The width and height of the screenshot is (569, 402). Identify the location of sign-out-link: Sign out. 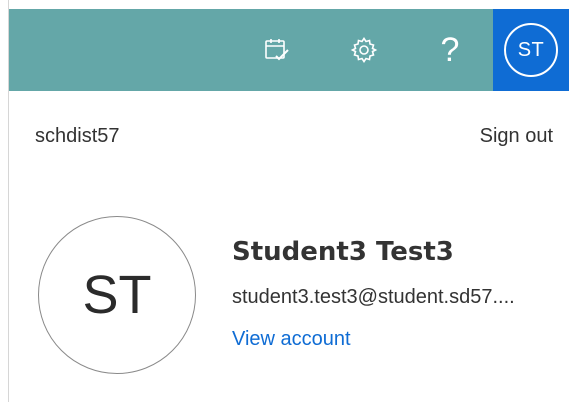
(516, 136).